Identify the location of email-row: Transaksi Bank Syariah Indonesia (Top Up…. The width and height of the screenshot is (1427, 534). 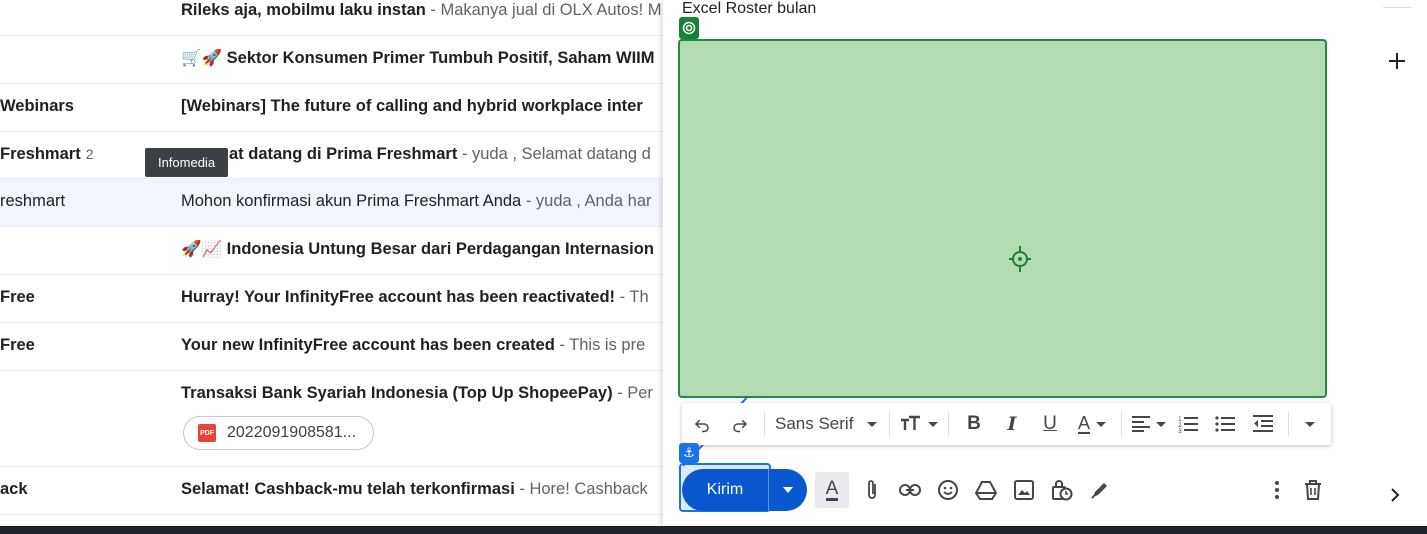
(332, 419).